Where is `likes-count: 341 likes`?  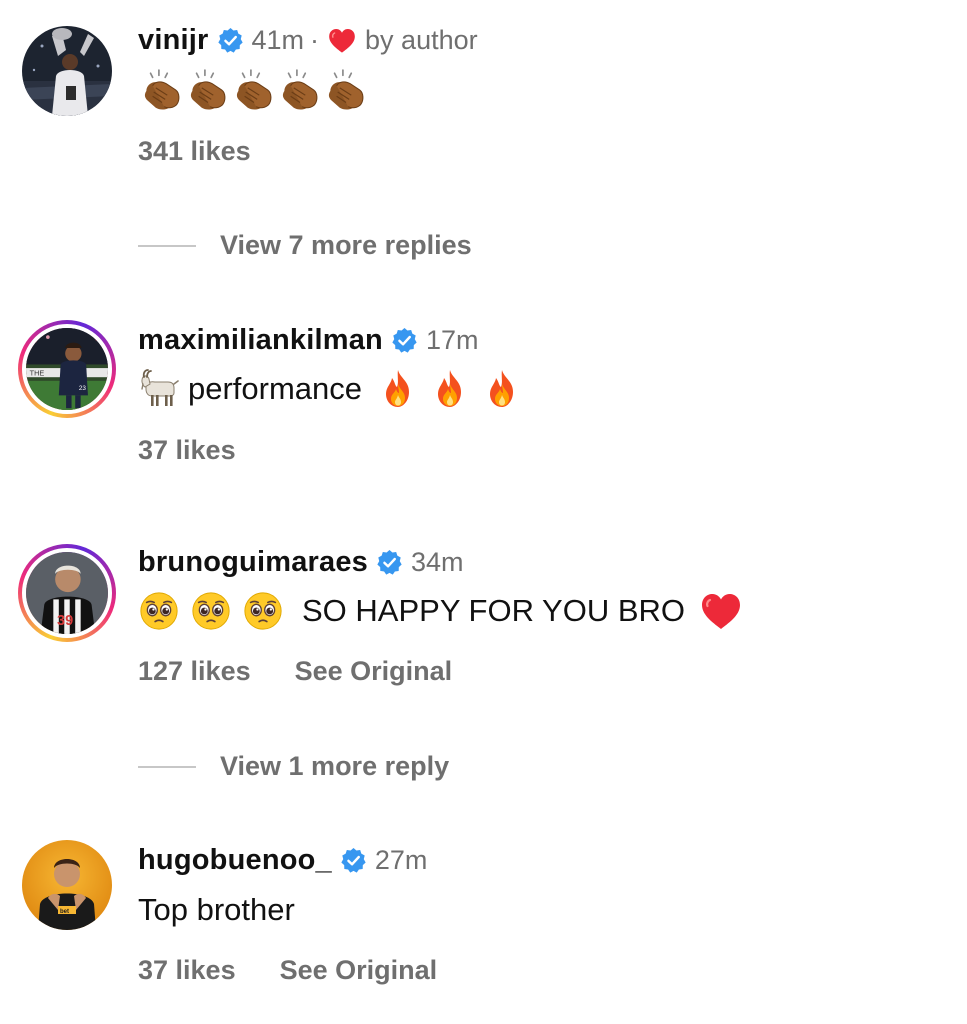 likes-count: 341 likes is located at coordinates (194, 151).